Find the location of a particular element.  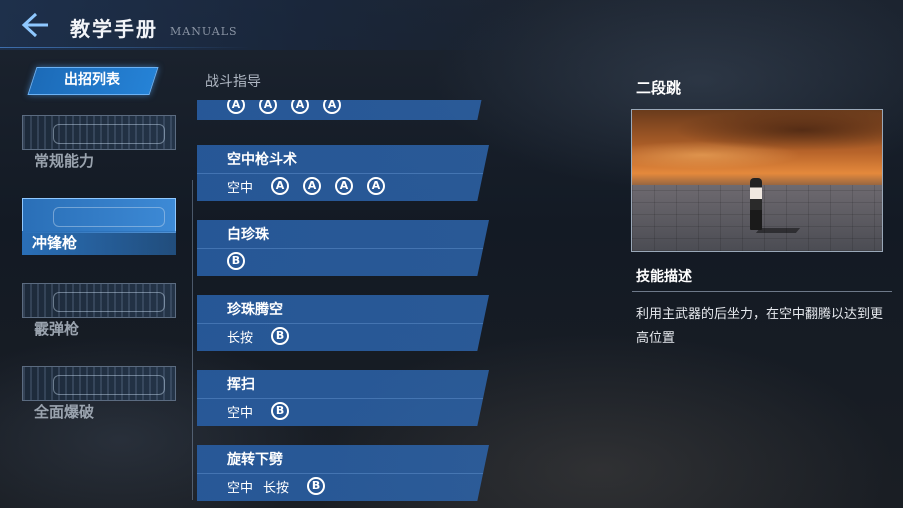

weapon-label: 全面爆破 is located at coordinates (64, 412).